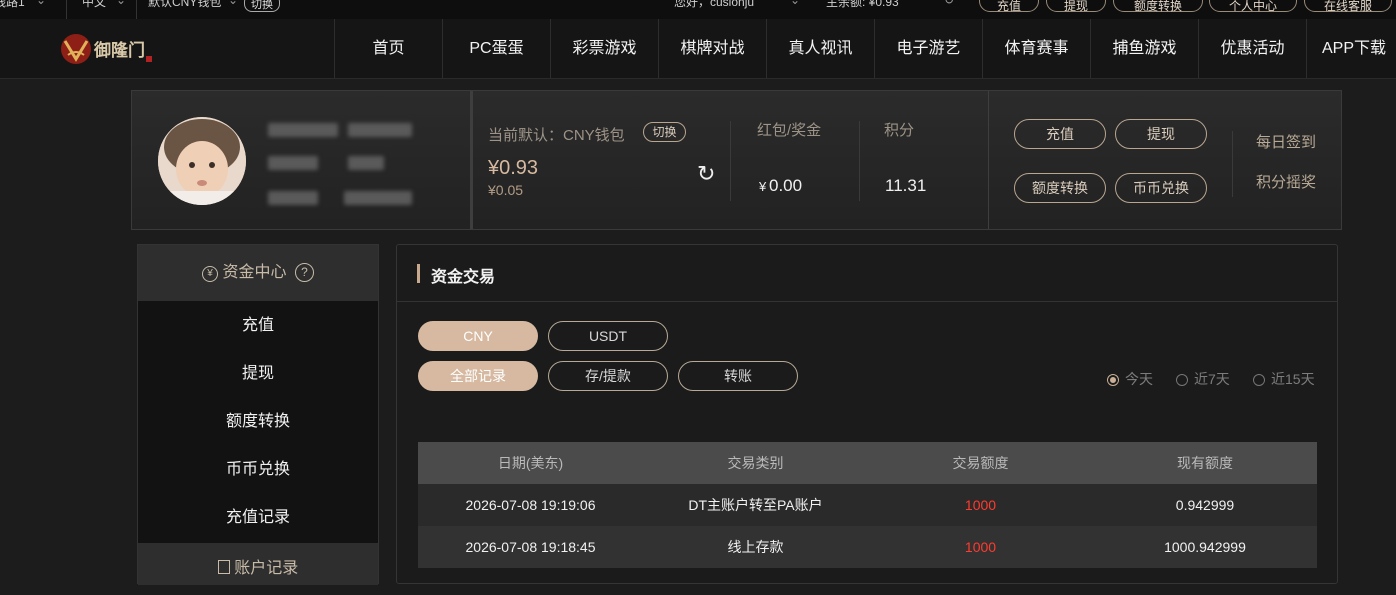 Image resolution: width=1396 pixels, height=595 pixels. What do you see at coordinates (1286, 141) in the screenshot?
I see `daily-checkin-link: 每日签到` at bounding box center [1286, 141].